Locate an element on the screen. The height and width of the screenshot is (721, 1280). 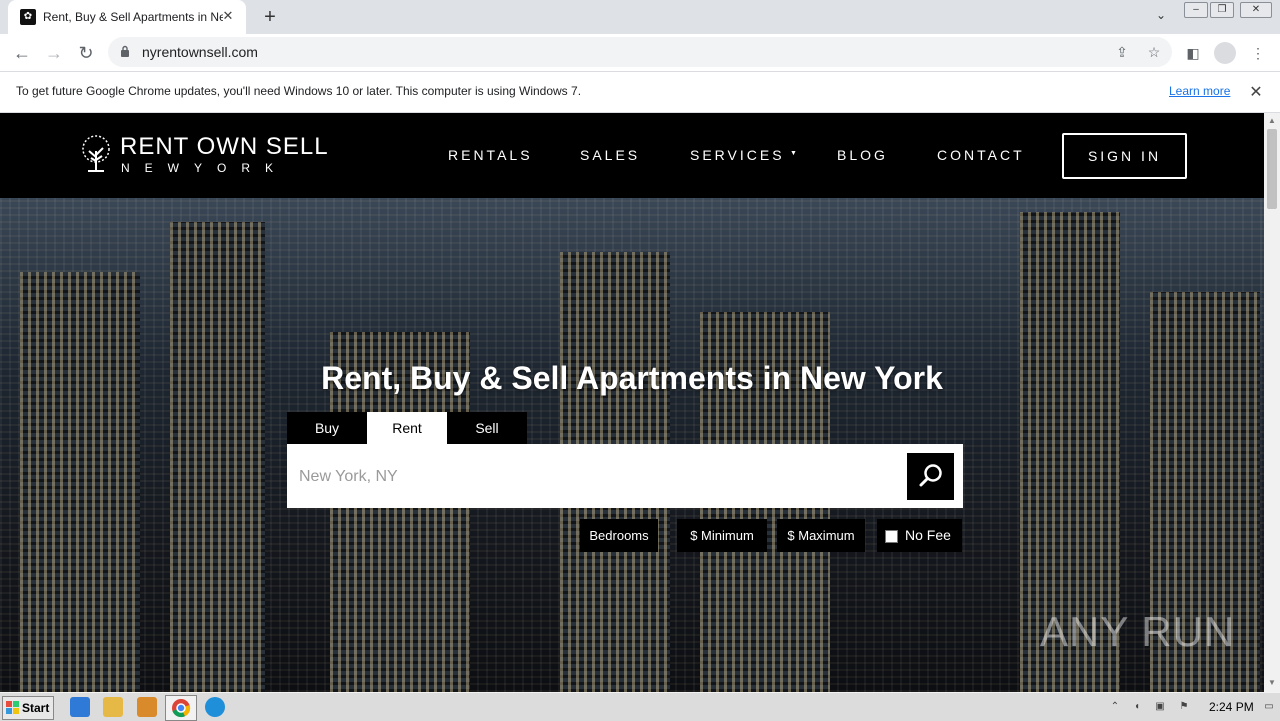
window-close-button: ✕ is located at coordinates (1256, 10).